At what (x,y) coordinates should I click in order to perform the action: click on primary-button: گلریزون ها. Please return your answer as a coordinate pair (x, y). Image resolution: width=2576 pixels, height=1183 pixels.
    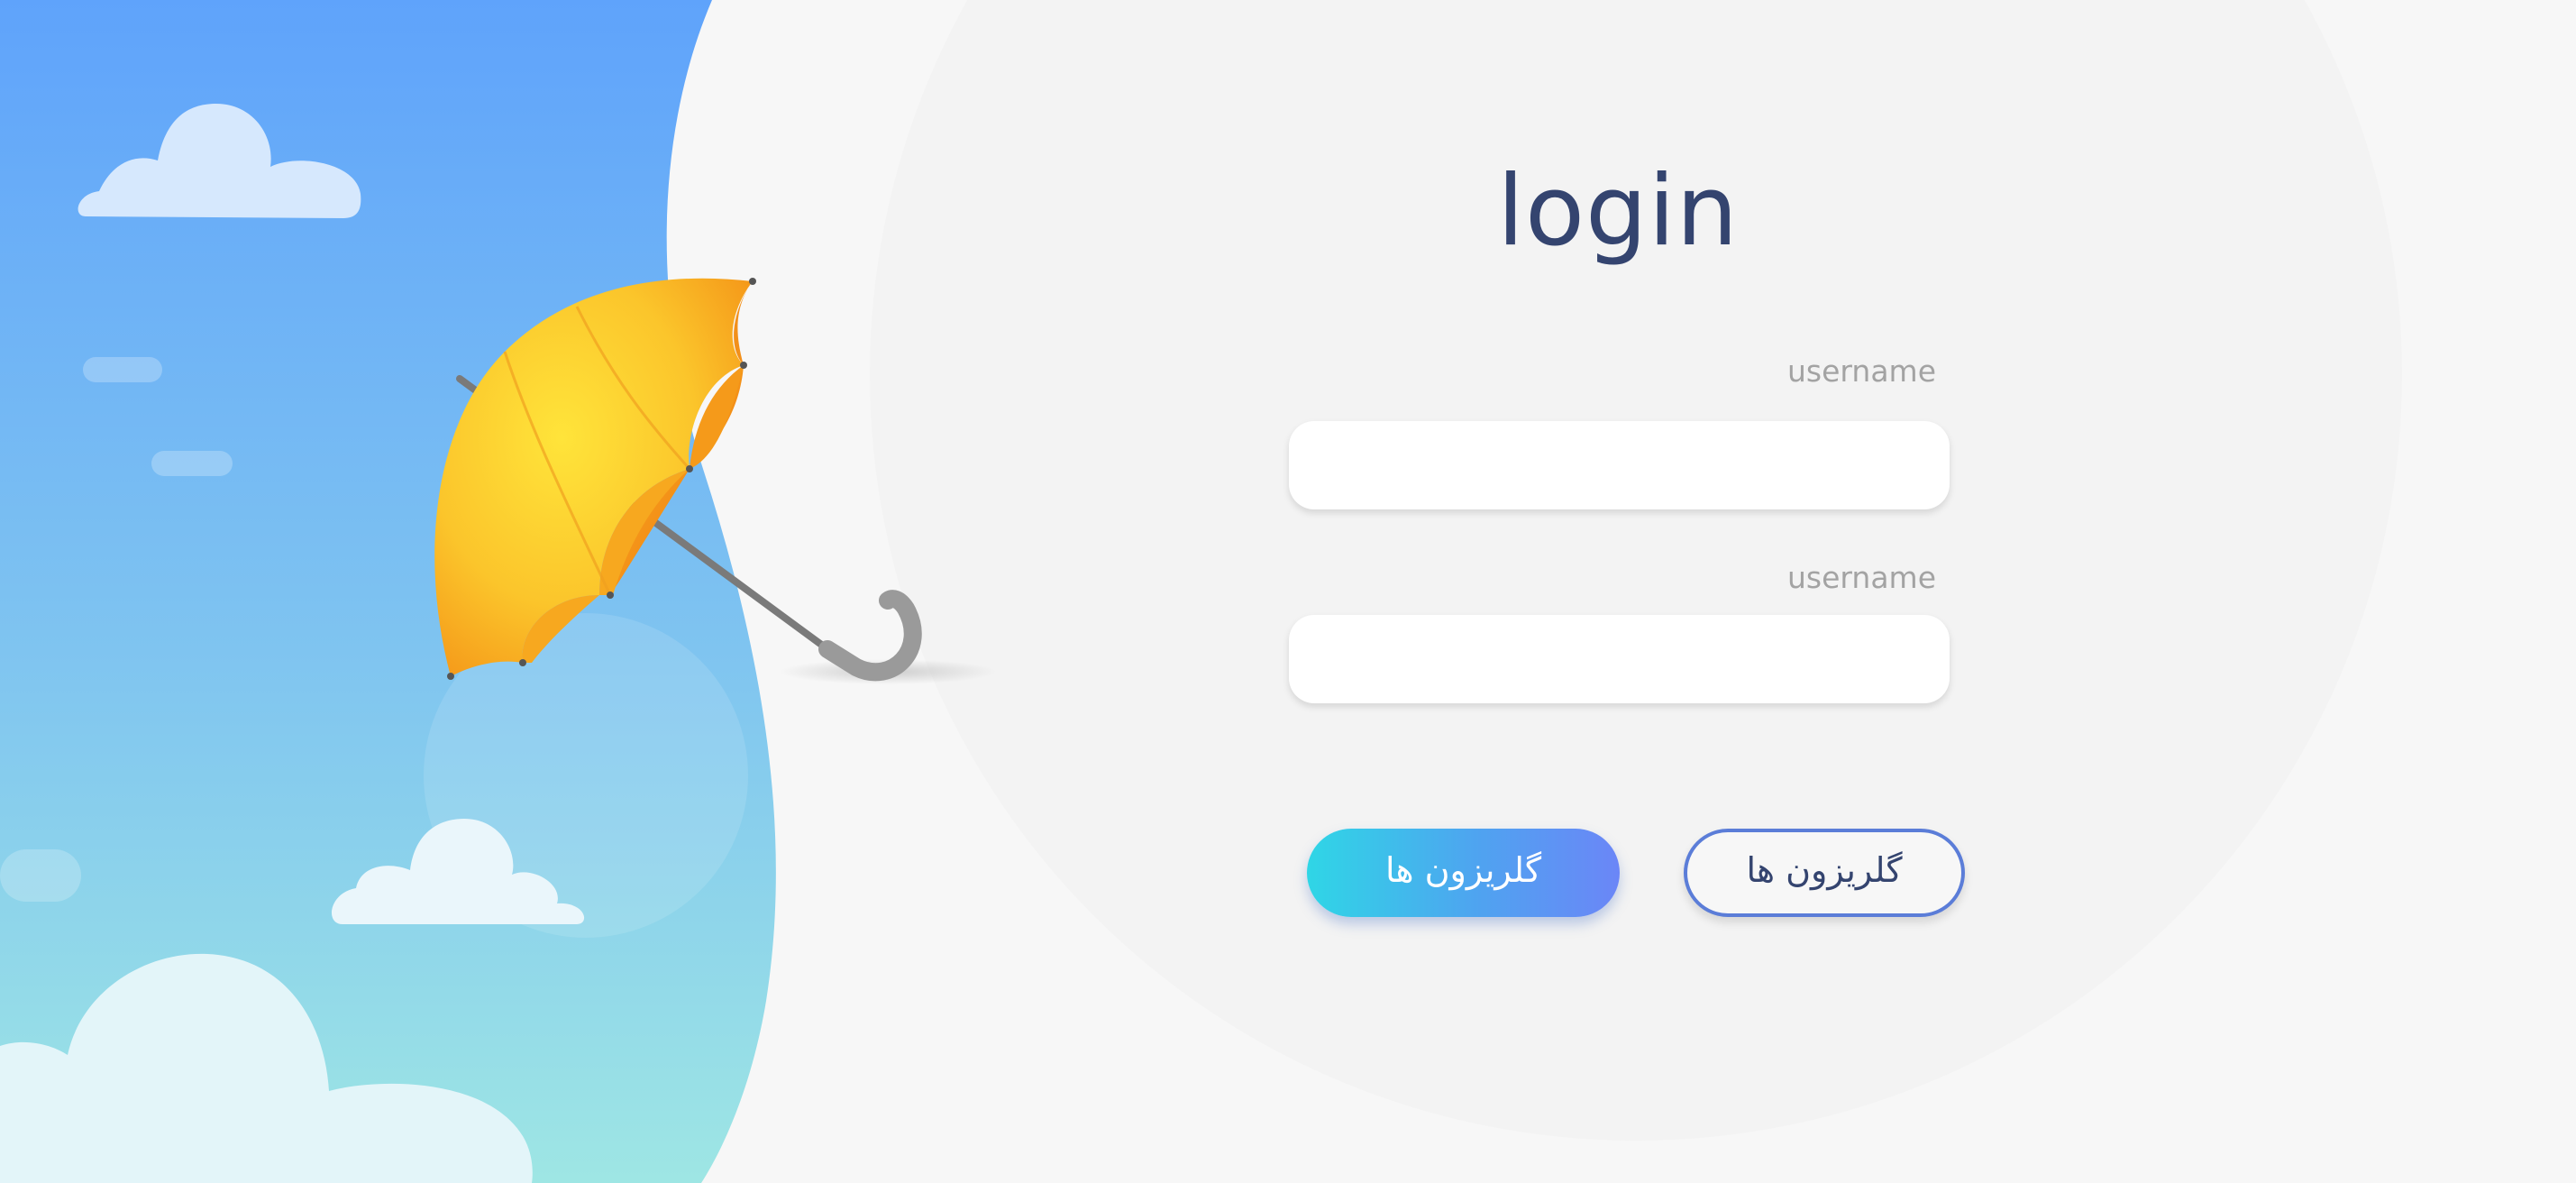
    Looking at the image, I should click on (1463, 873).